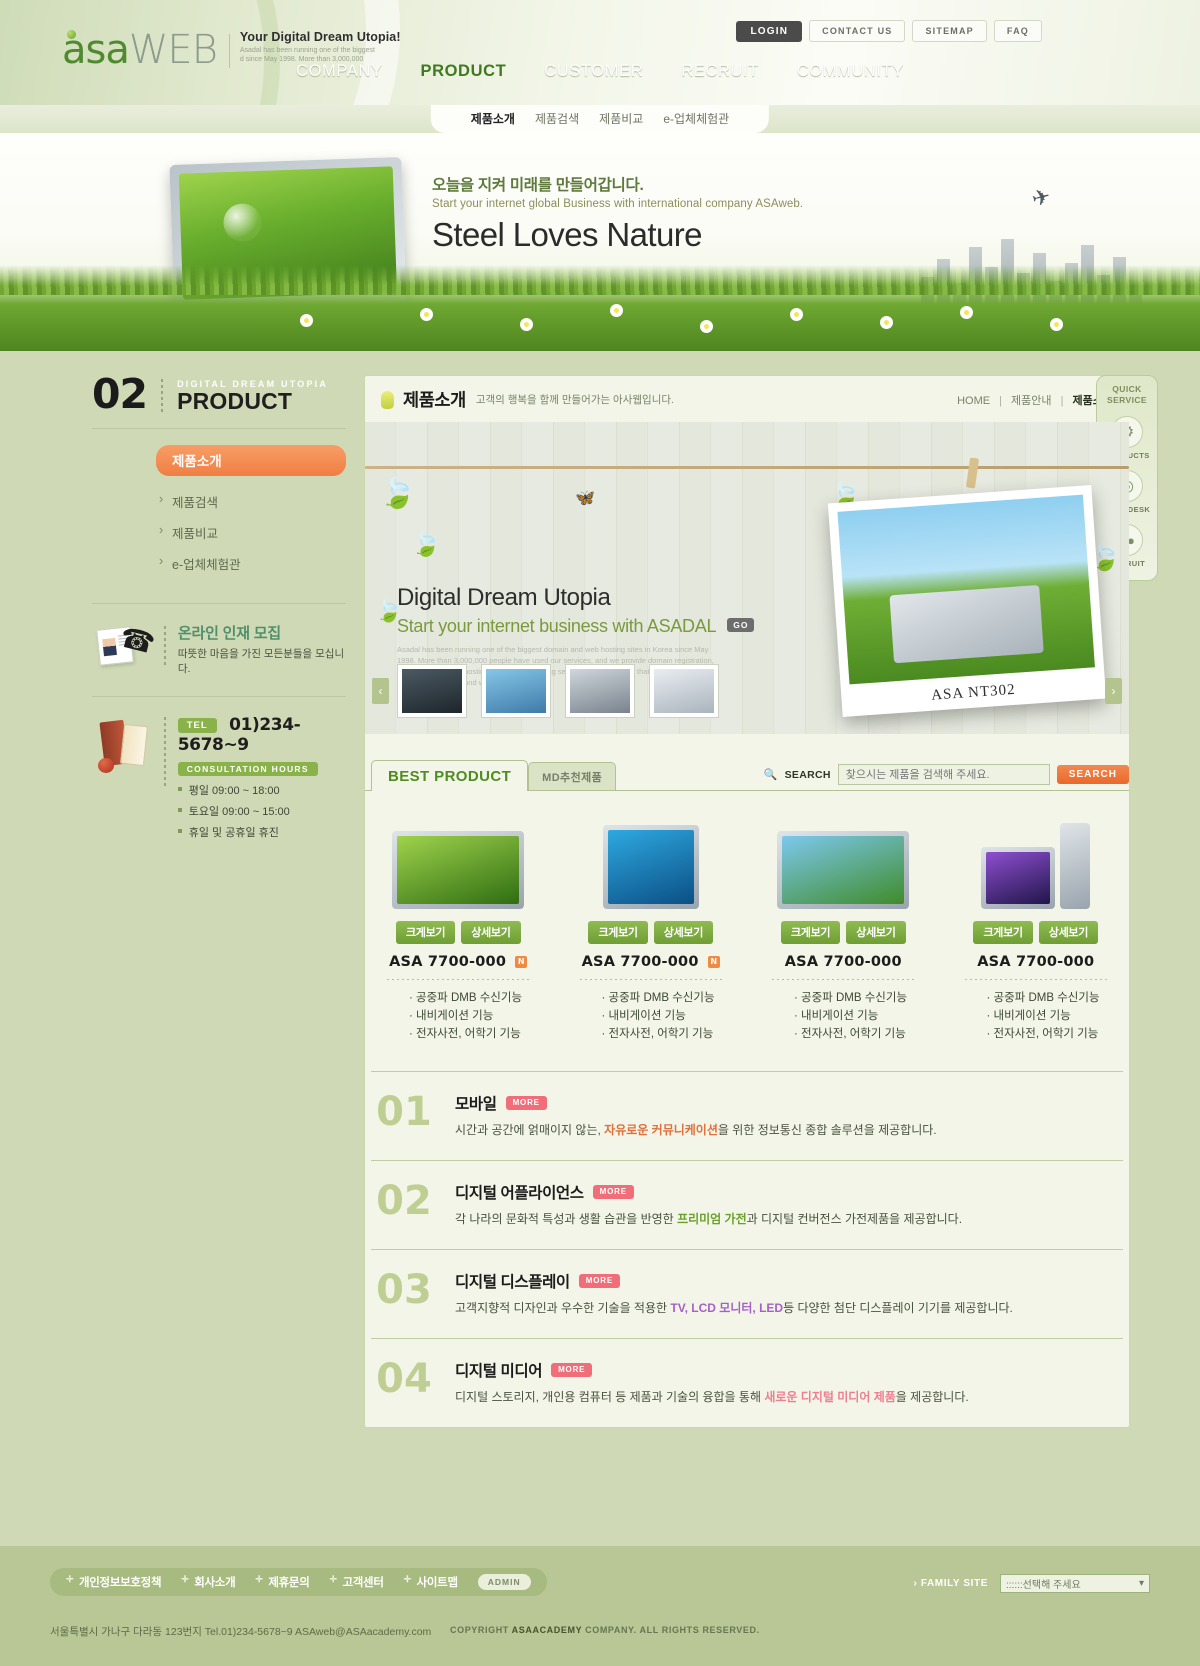 The image size is (1200, 1666). Describe the element at coordinates (857, 31) in the screenshot. I see `contact-us-button: CONTACT US` at that location.